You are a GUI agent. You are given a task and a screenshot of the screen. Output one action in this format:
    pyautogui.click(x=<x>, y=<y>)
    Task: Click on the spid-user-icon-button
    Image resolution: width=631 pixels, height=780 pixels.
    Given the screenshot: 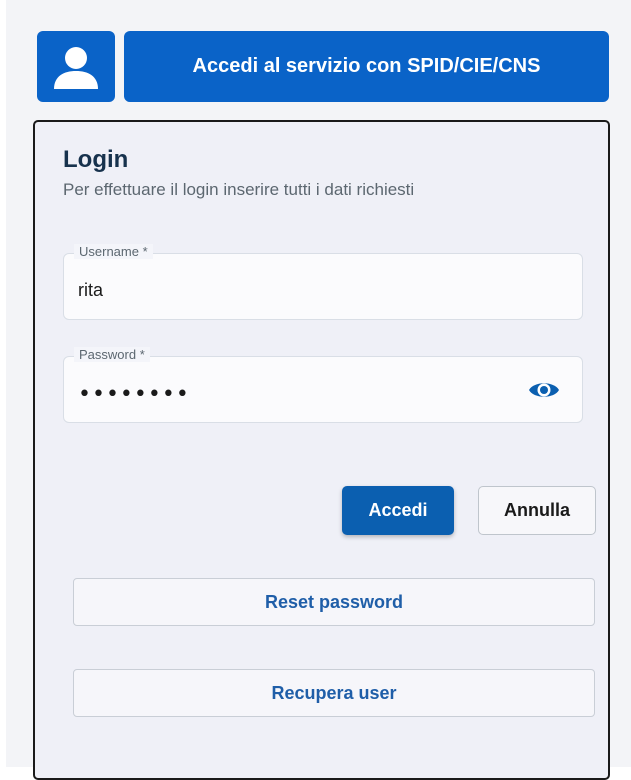 What is the action you would take?
    pyautogui.click(x=76, y=66)
    